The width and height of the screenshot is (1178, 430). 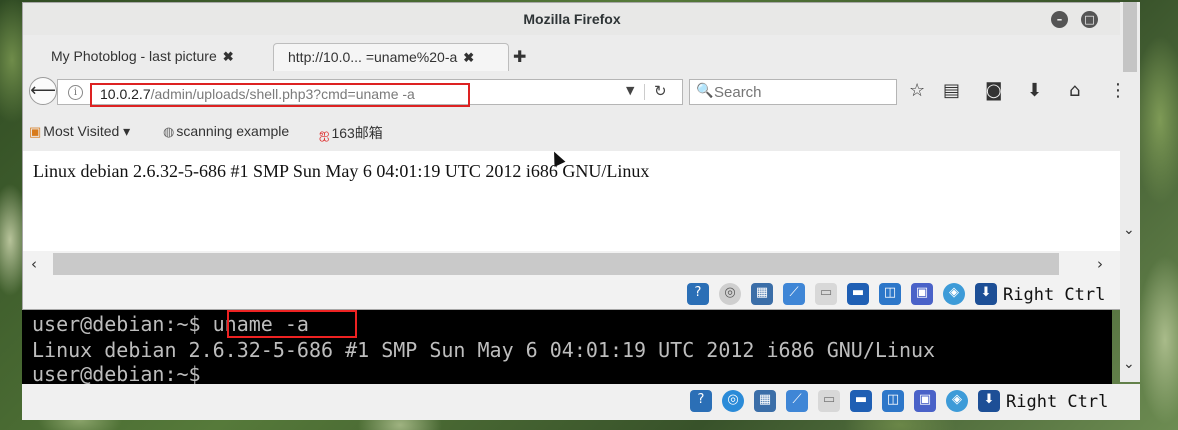 I want to click on search-input, so click(x=802, y=92).